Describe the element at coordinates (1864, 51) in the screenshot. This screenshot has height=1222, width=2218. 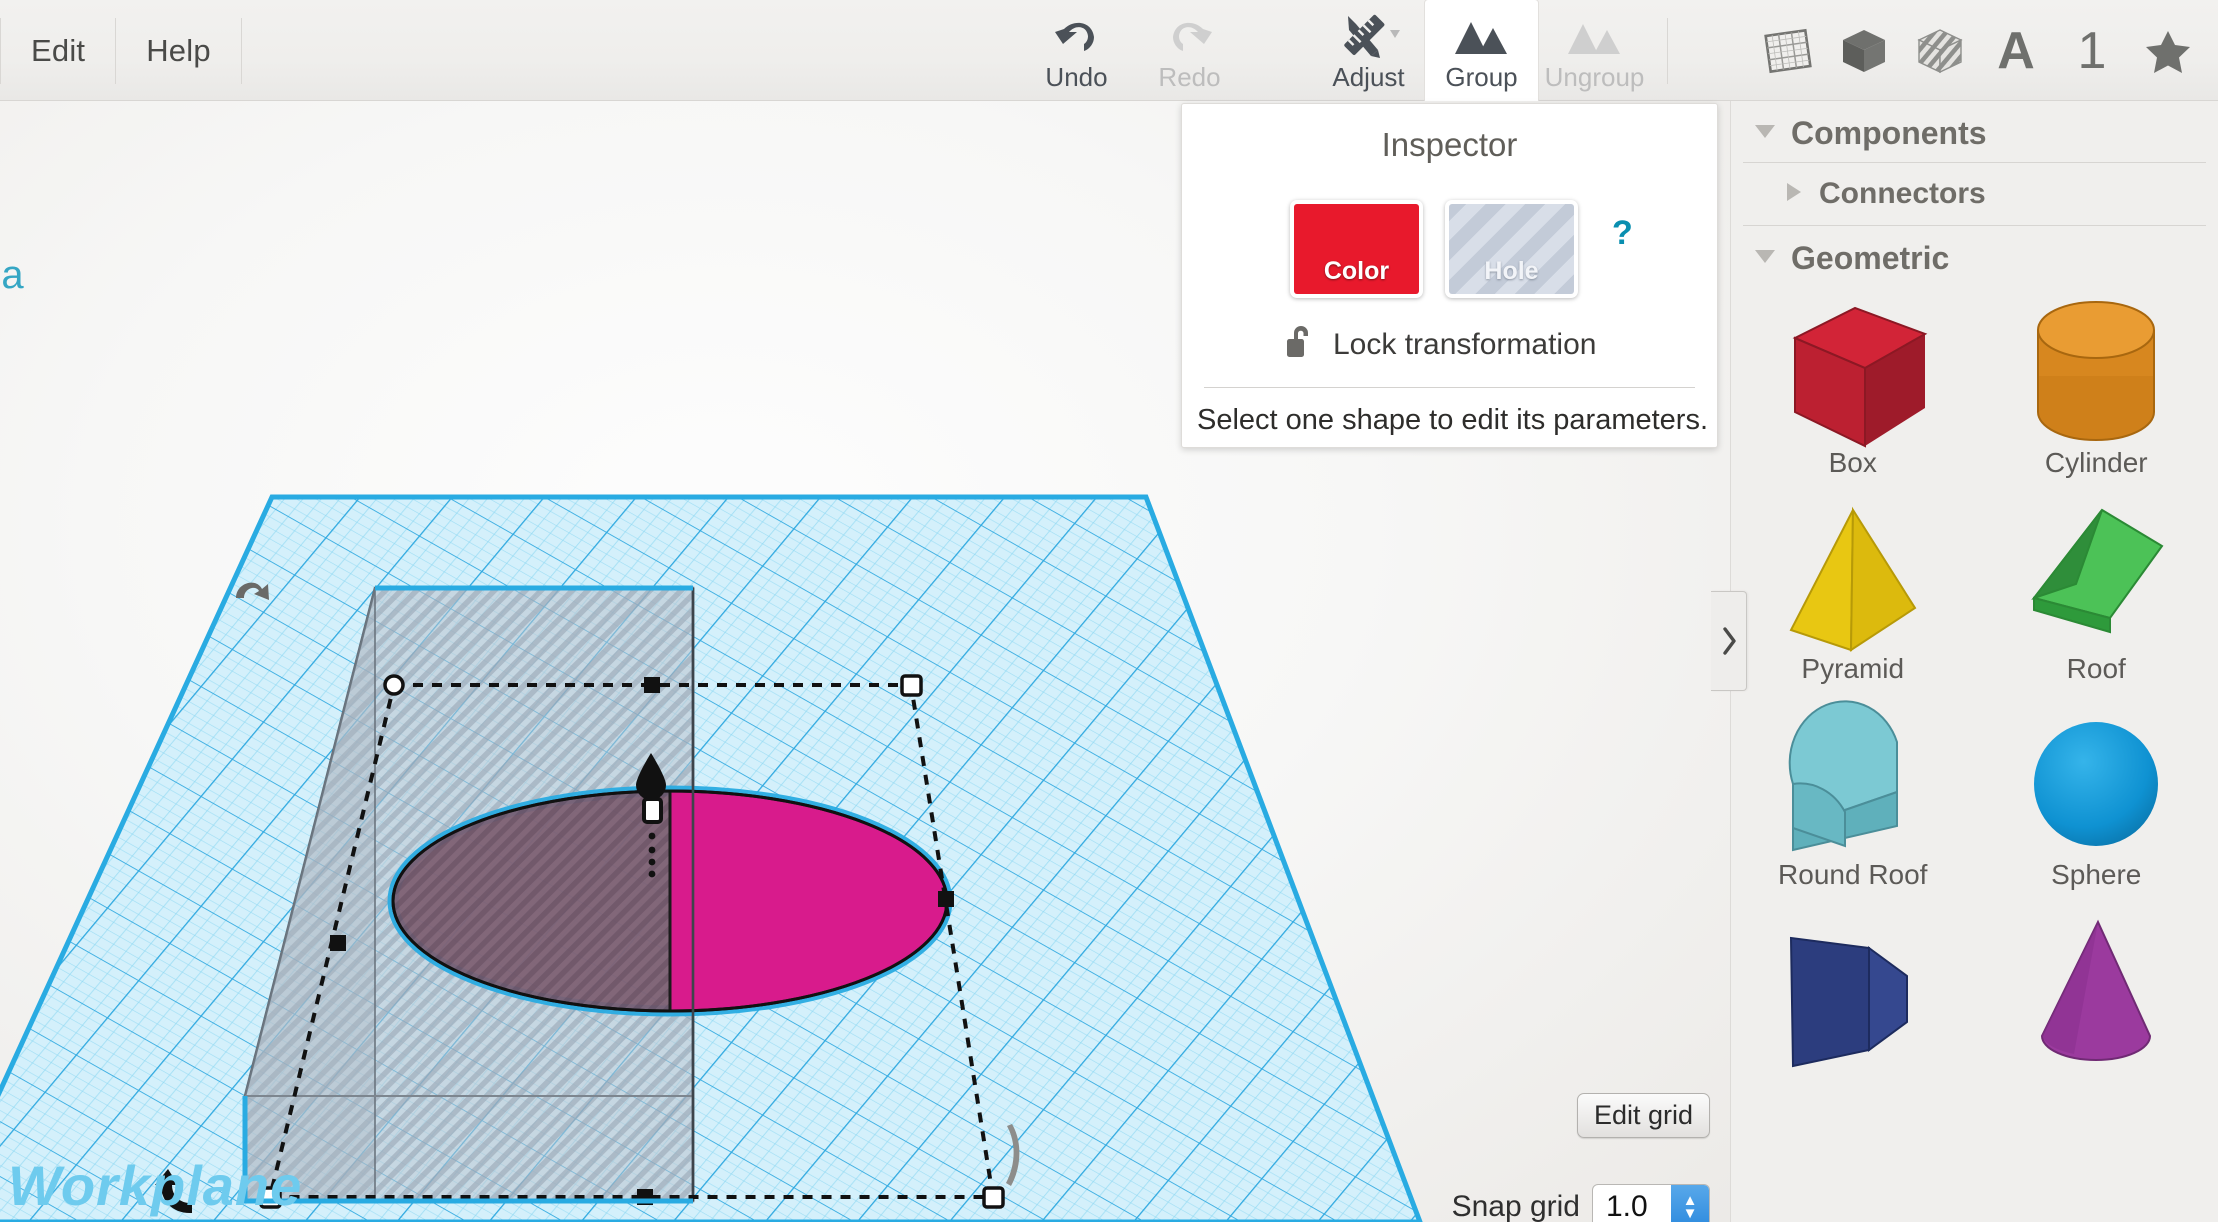
I see `solid-box-icon` at that location.